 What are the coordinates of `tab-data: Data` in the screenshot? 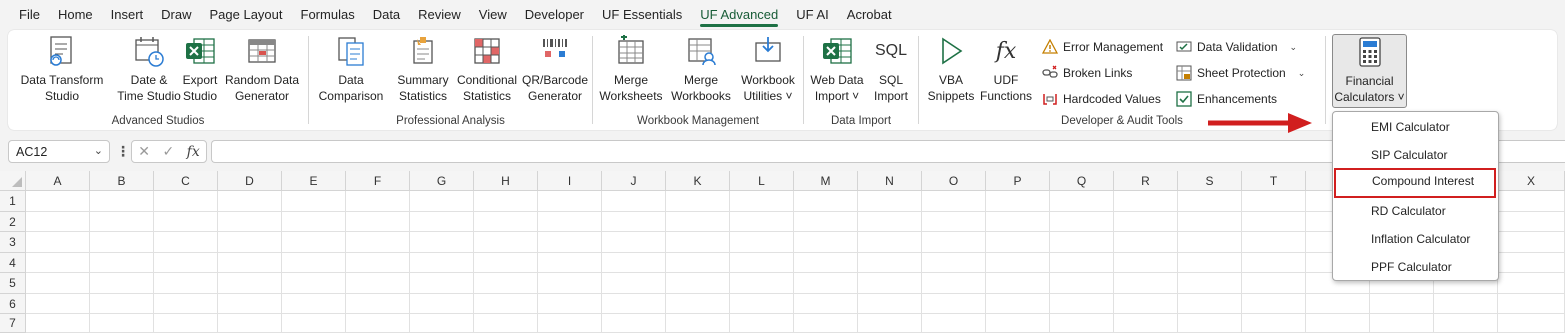 It's located at (386, 15).